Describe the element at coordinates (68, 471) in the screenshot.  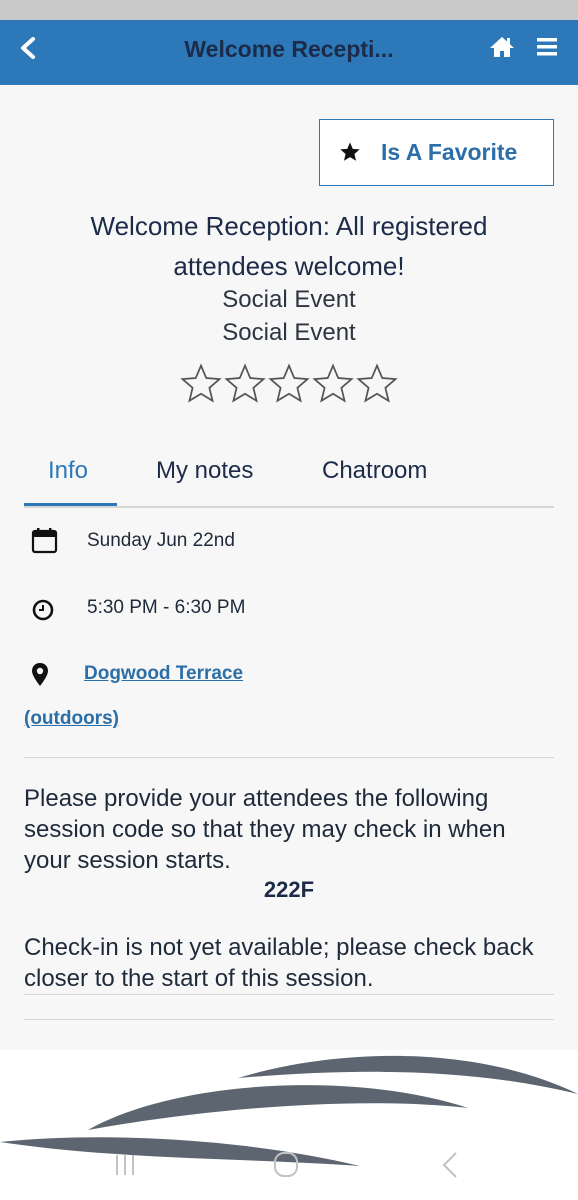
I see `tab-info: Info` at that location.